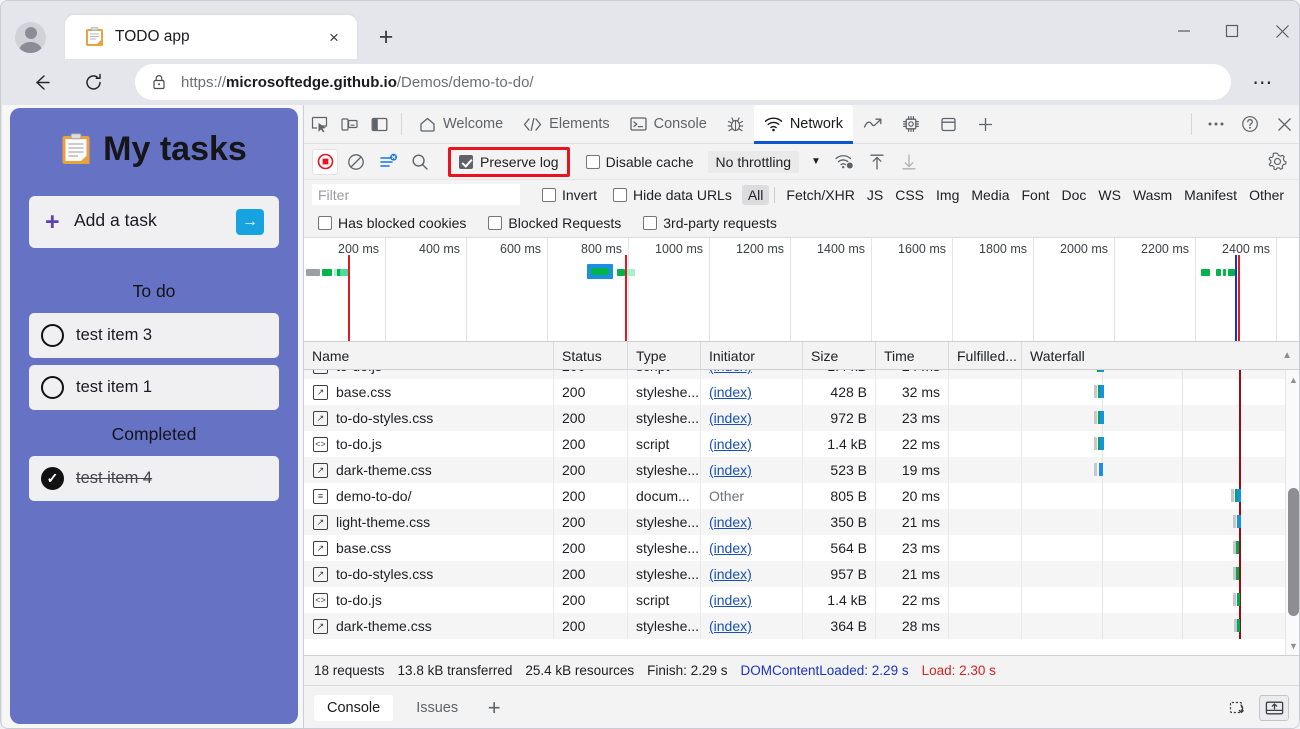 Image resolution: width=1300 pixels, height=729 pixels. What do you see at coordinates (154, 478) in the screenshot?
I see `list-item: ✓ test item 4` at bounding box center [154, 478].